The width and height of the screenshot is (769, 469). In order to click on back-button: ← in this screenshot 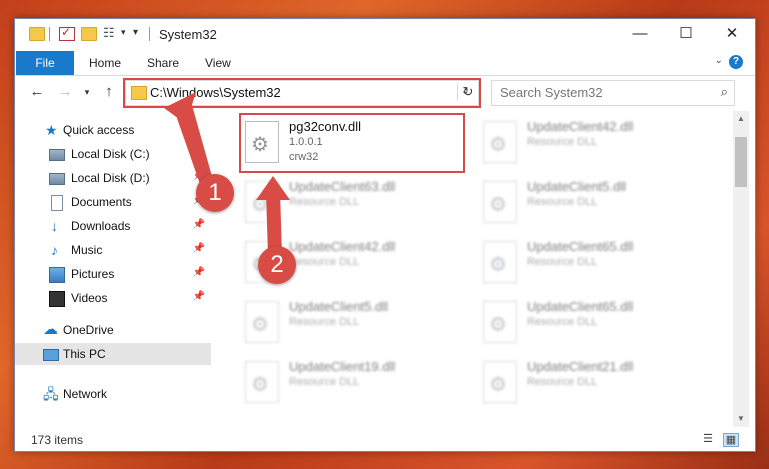, I will do `click(37, 92)`.